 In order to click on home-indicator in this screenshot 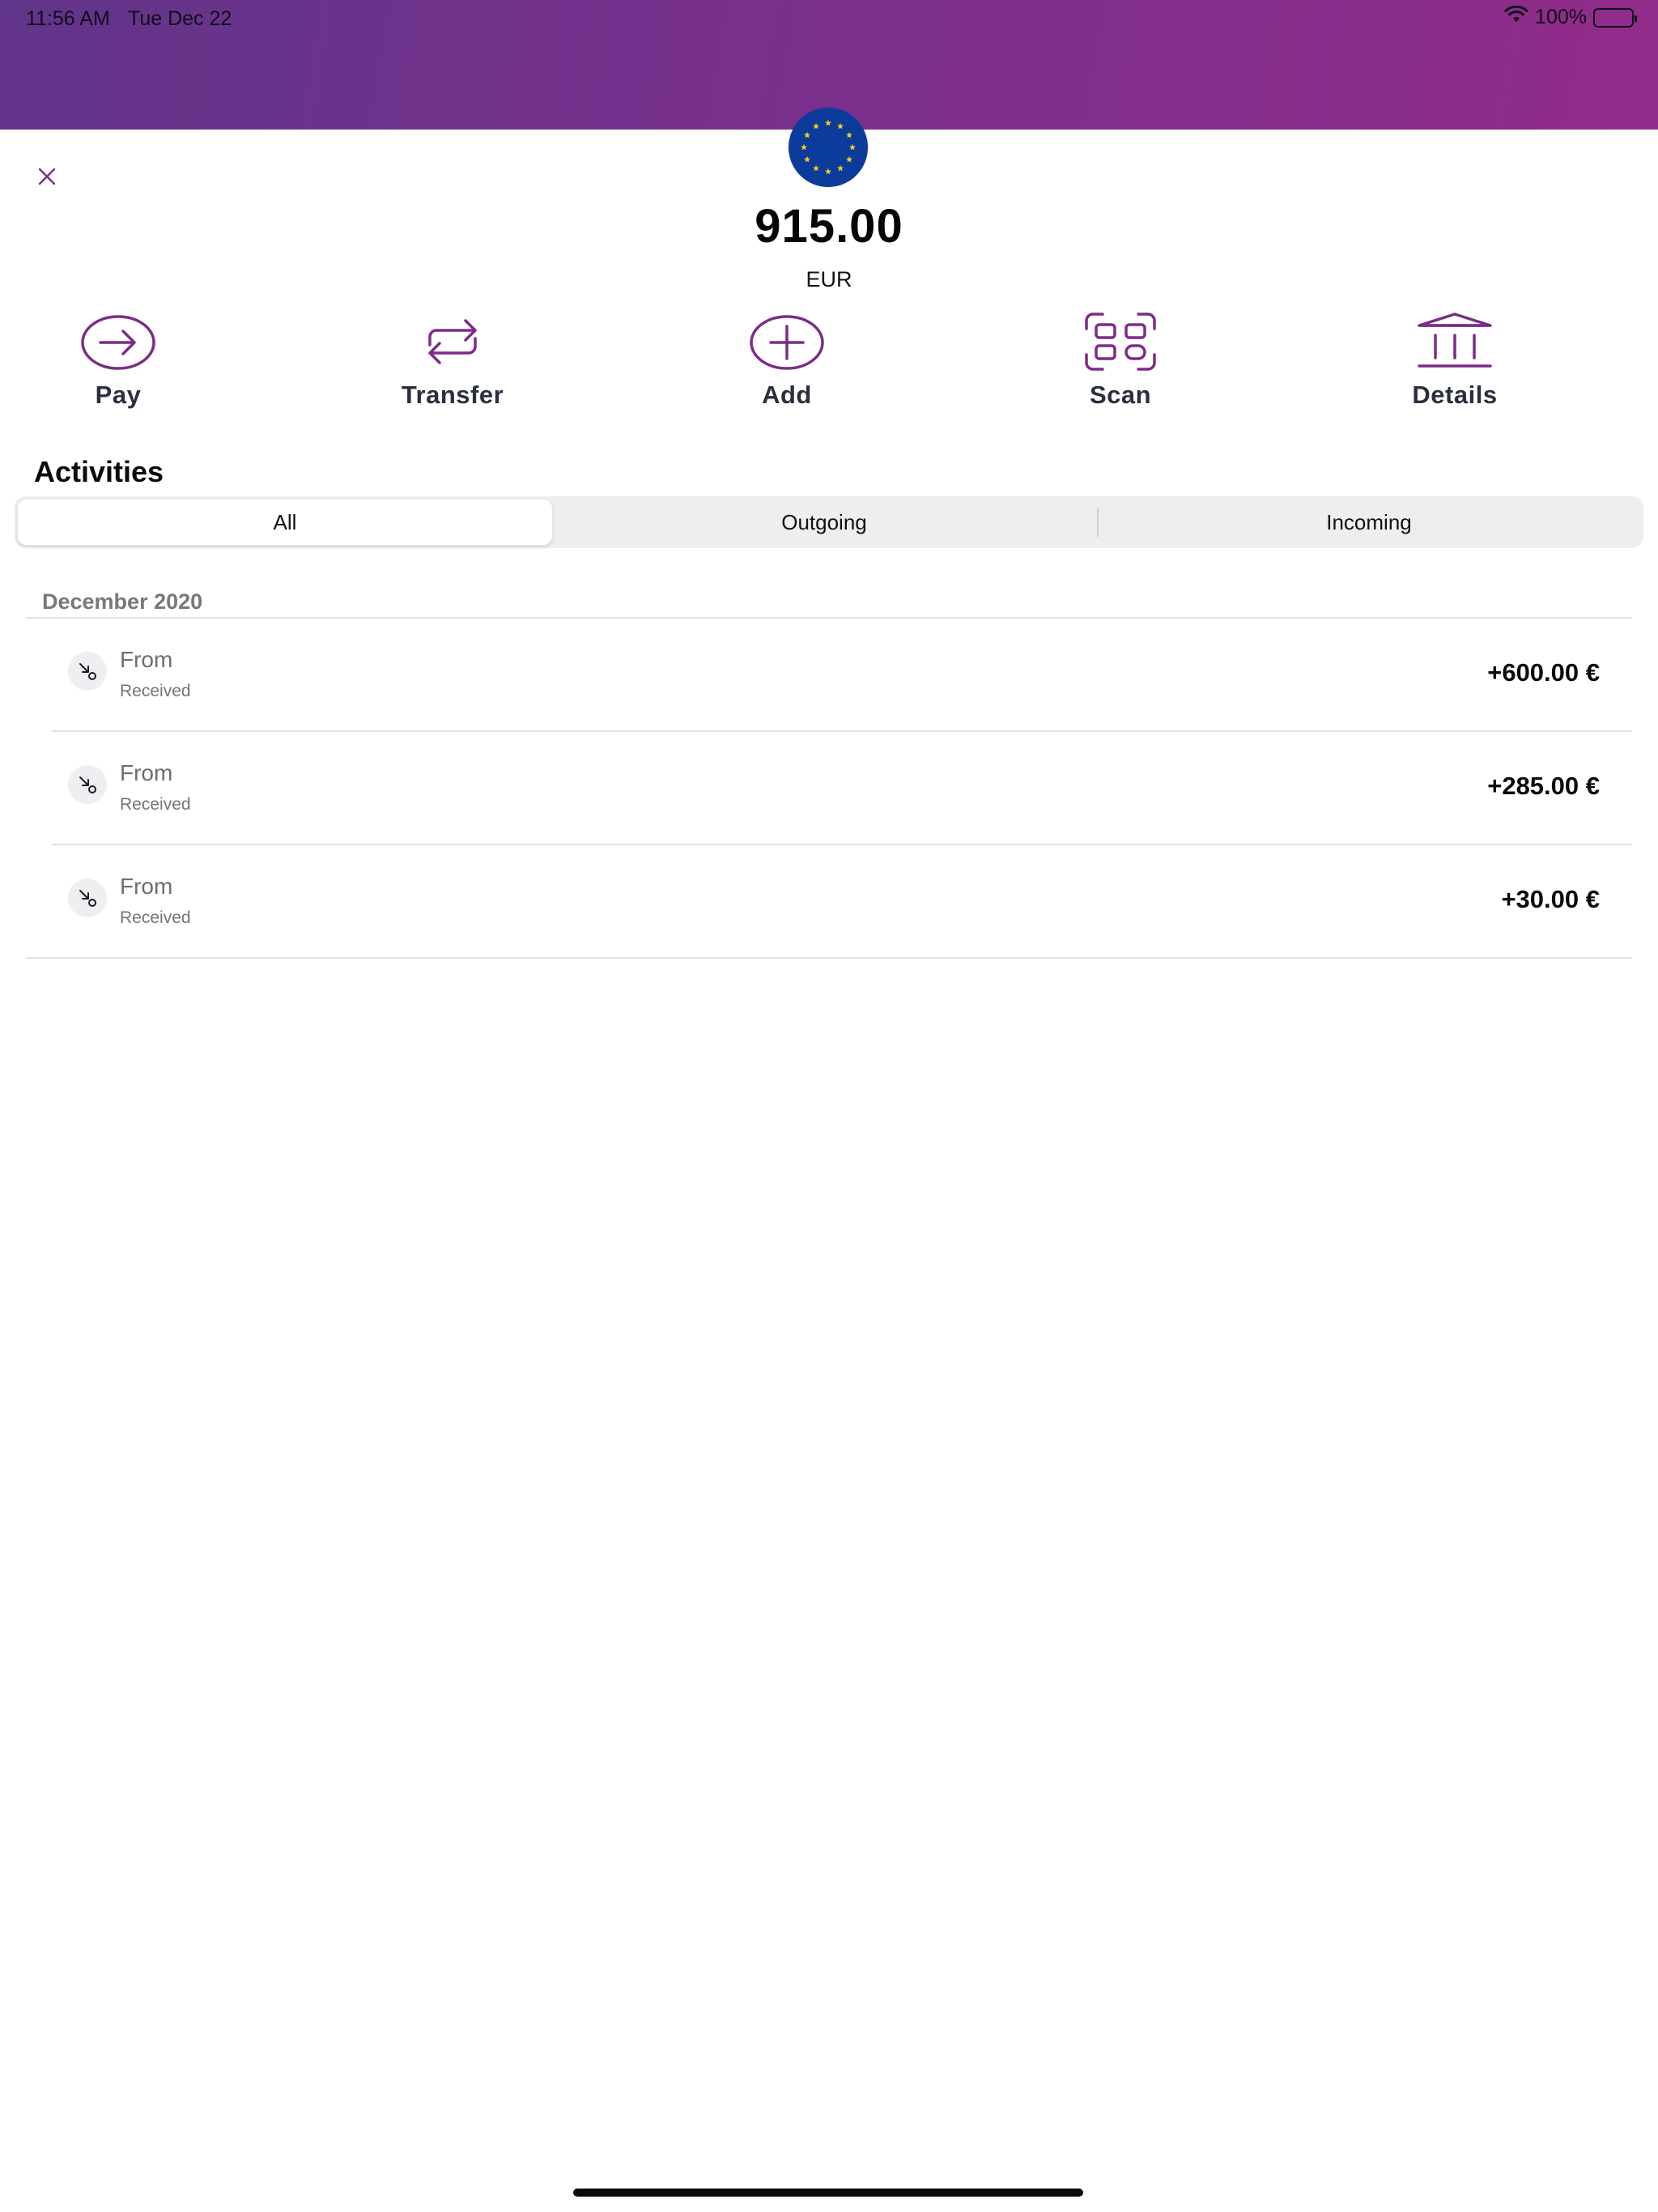, I will do `click(828, 2193)`.